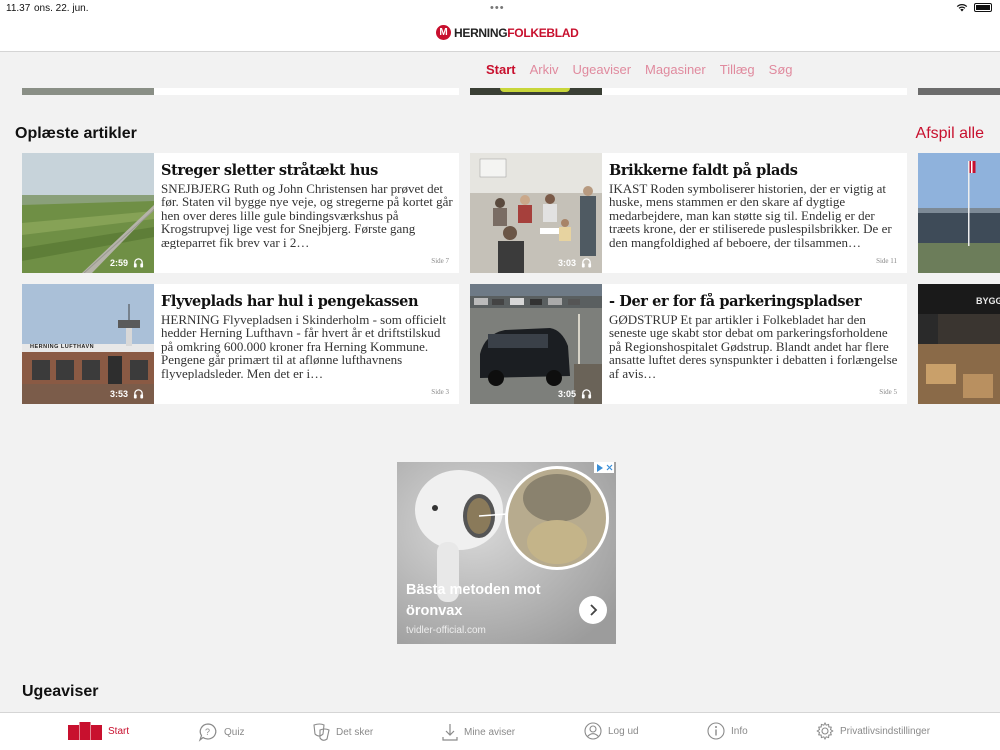  I want to click on battery-icon, so click(983, 7).